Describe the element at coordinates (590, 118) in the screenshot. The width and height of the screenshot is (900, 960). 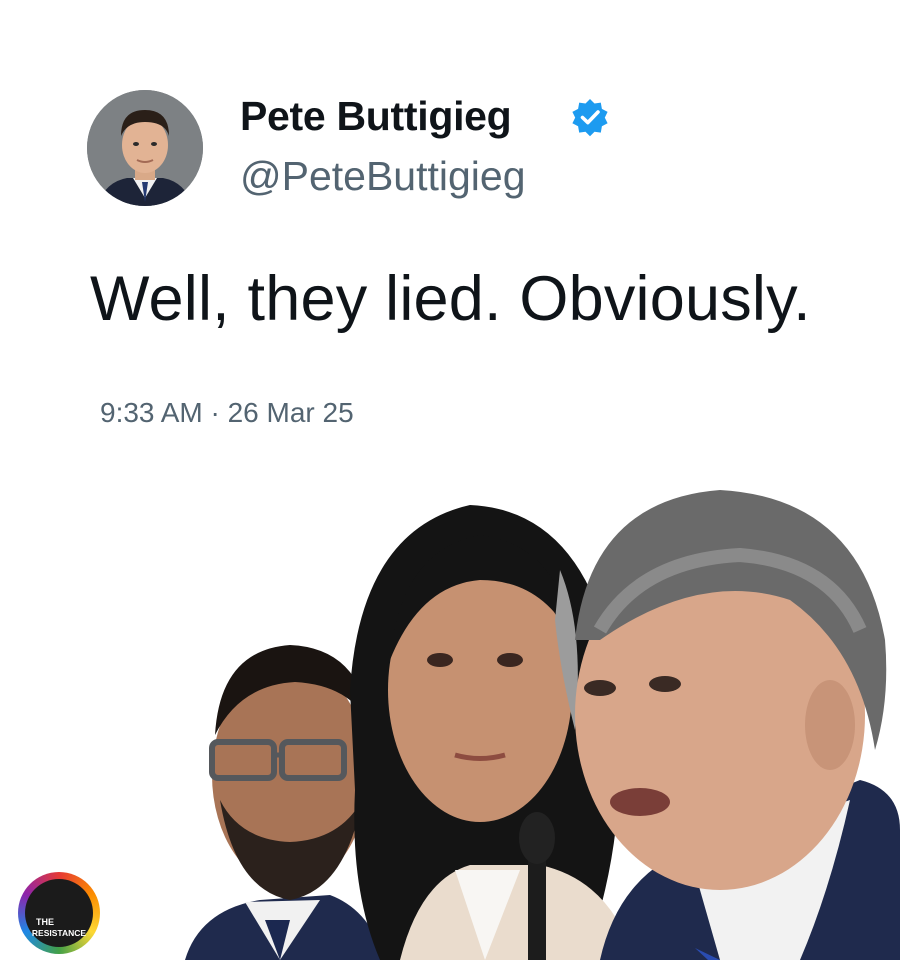
I see `verified-badge-icon` at that location.